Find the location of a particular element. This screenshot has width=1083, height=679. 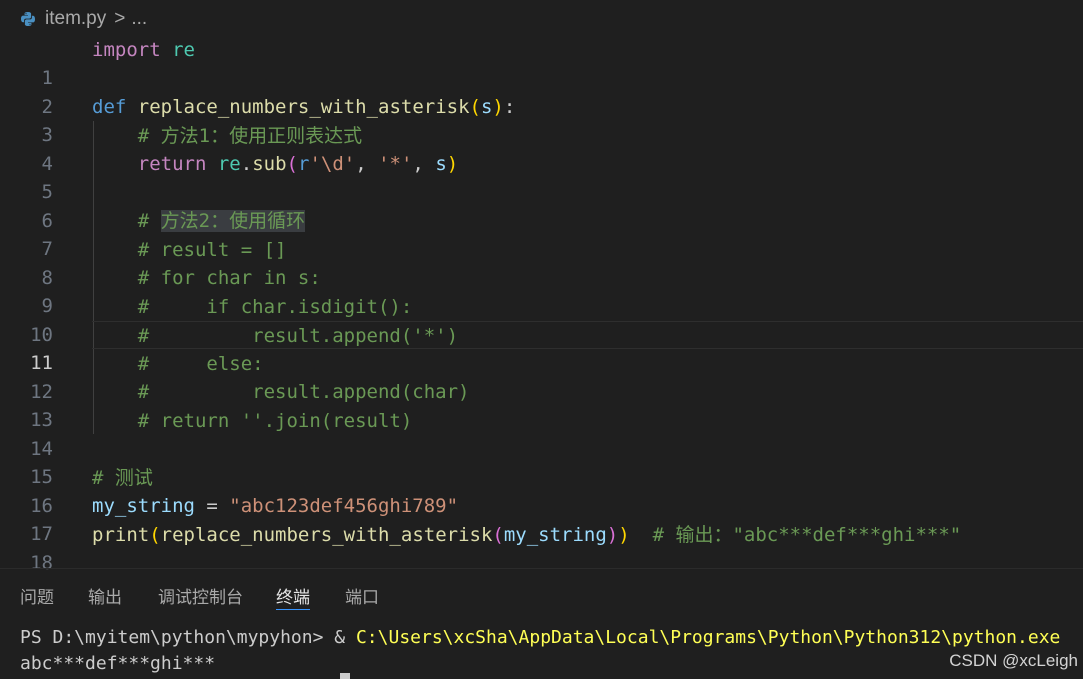

terminal-prompt: PS D:\myitem\python\mypyhon> is located at coordinates (177, 637).